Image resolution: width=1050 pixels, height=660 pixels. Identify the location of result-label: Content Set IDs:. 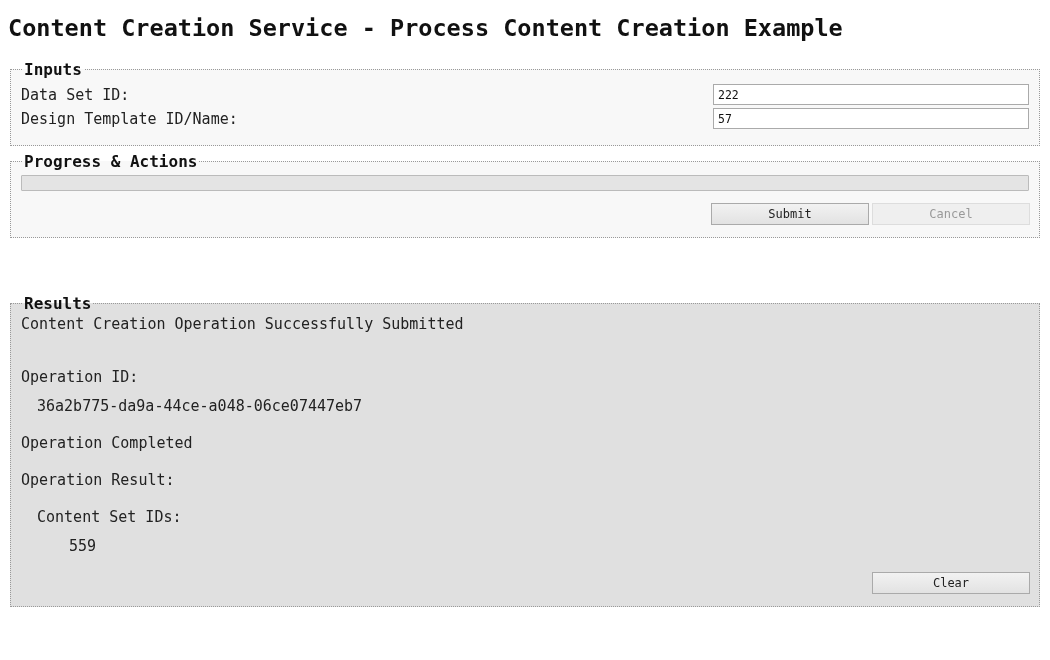
(109, 517).